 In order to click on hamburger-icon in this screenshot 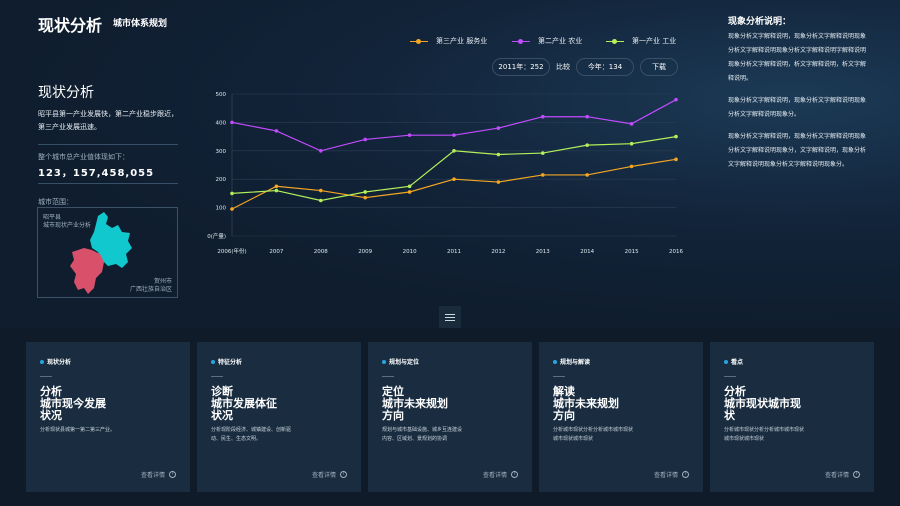, I will do `click(450, 317)`.